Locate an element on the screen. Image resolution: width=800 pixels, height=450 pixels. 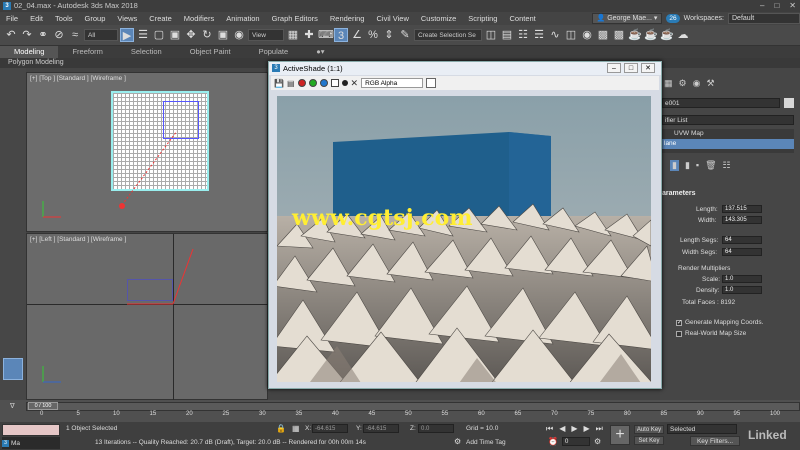
copy-image-icon: ▤ is located at coordinates (291, 83).